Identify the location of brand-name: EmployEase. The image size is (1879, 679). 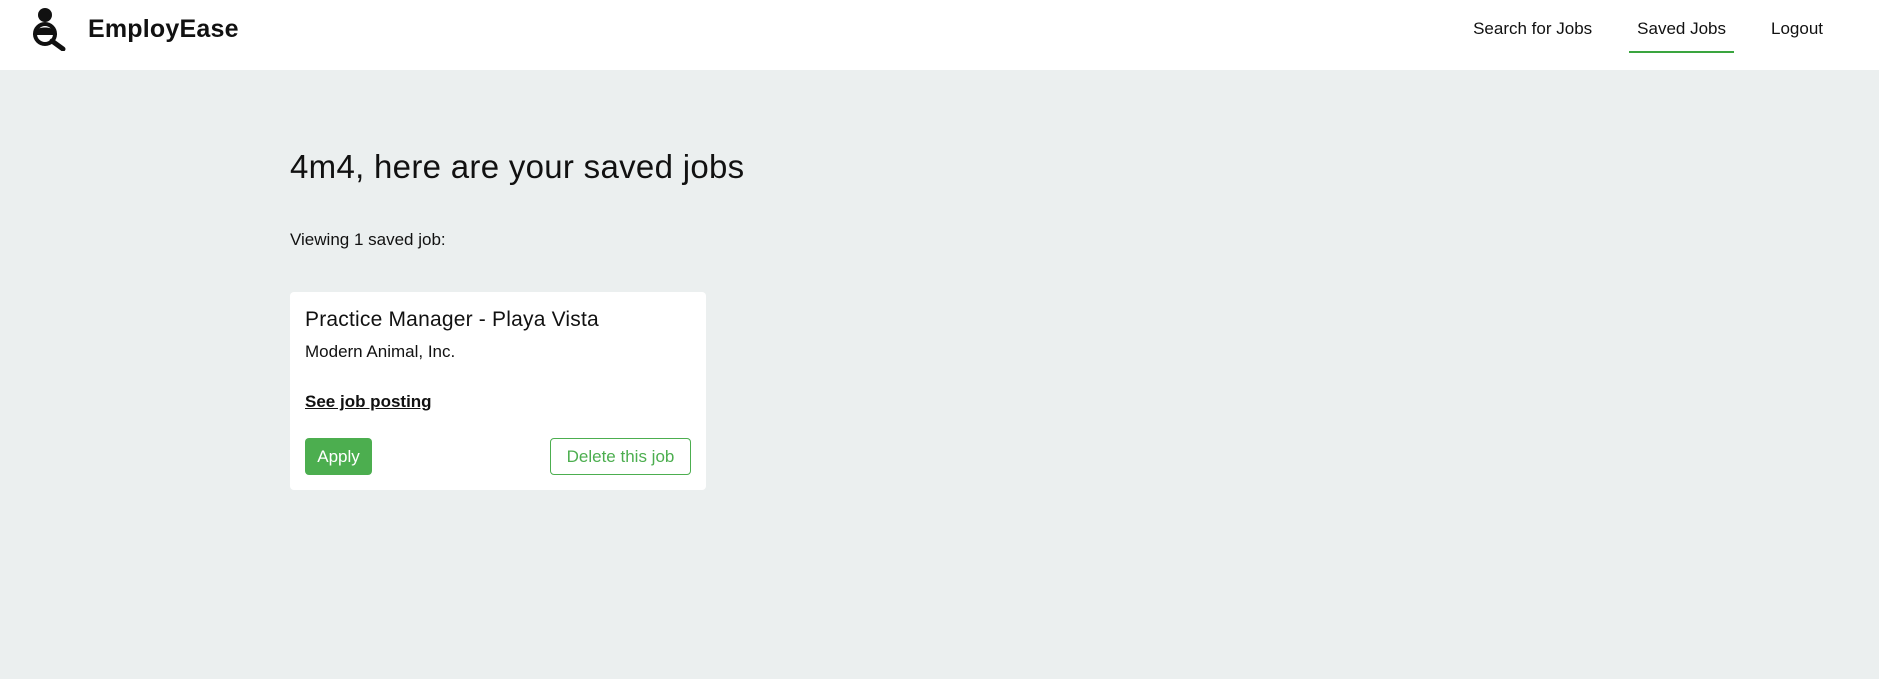
(163, 28).